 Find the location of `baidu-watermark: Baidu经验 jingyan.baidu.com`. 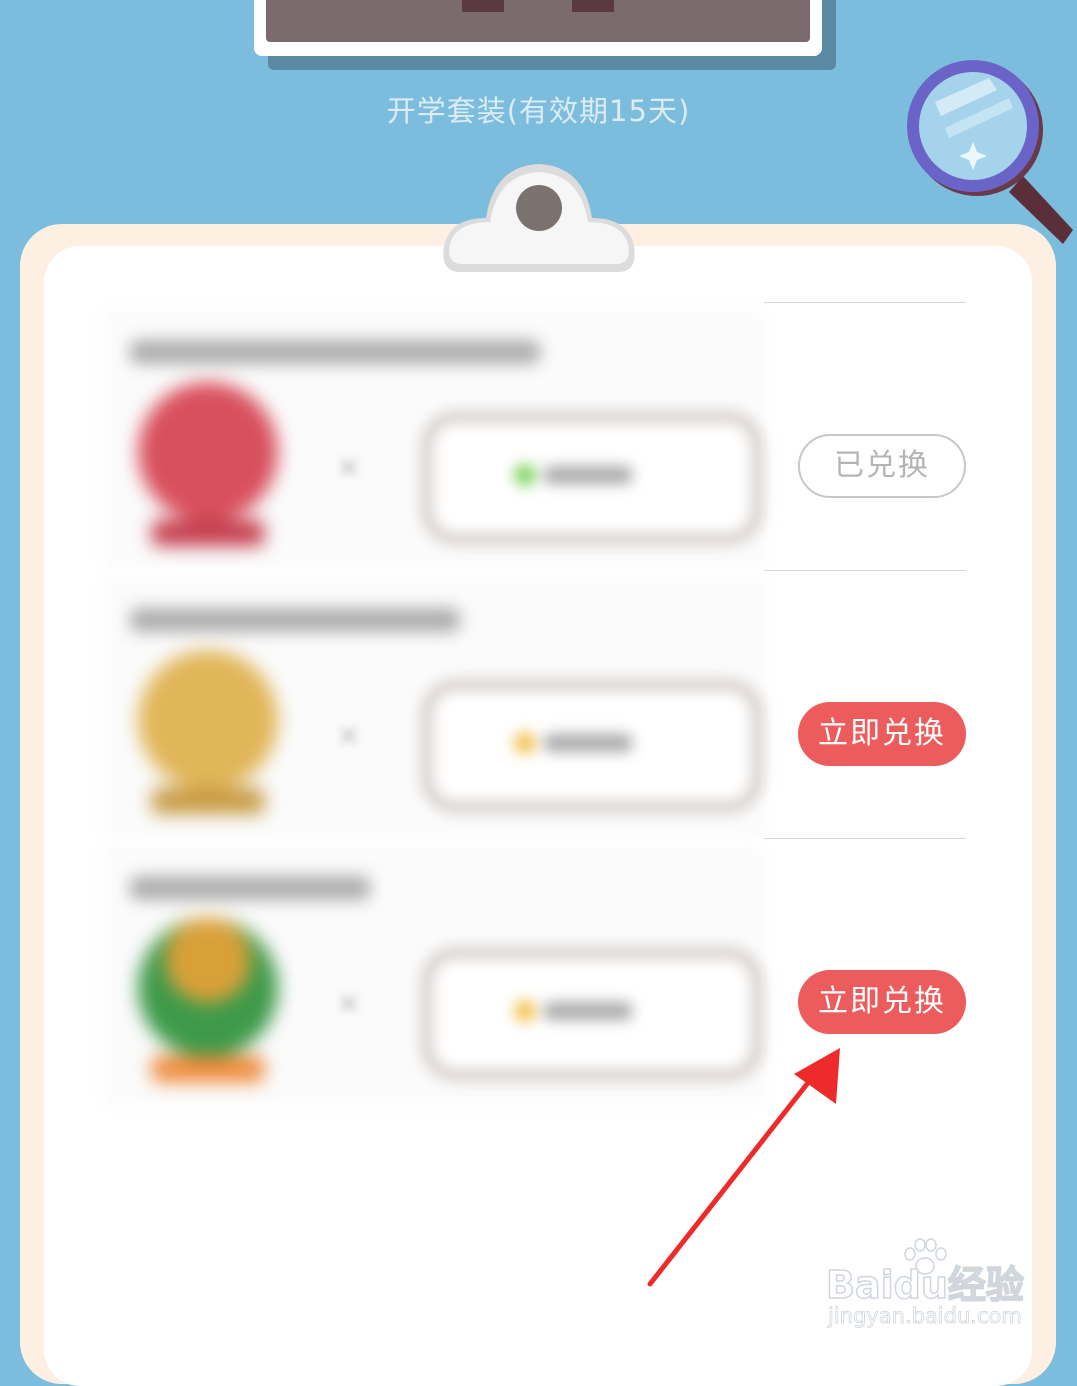

baidu-watermark: Baidu经验 jingyan.baidu.com is located at coordinates (935, 1284).